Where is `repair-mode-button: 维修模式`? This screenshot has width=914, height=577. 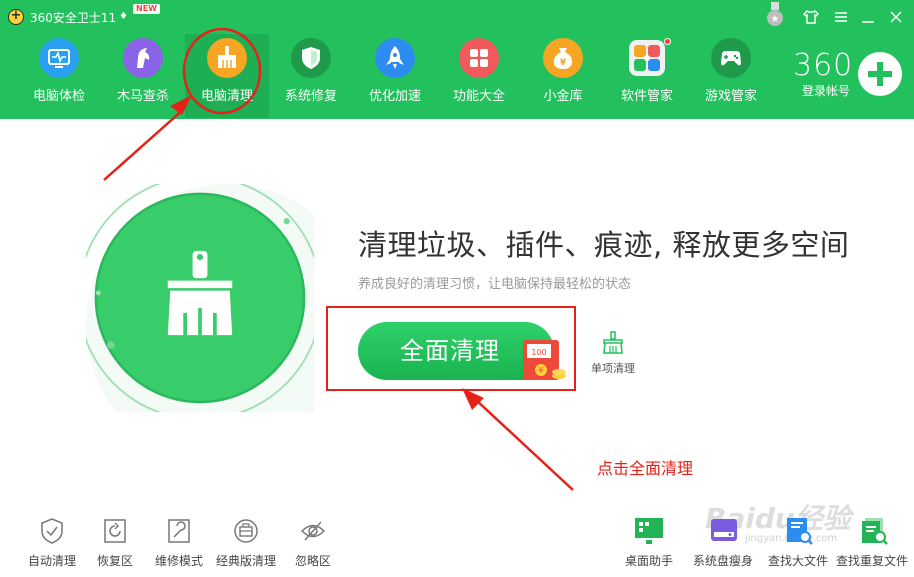 repair-mode-button: 维修模式 is located at coordinates (179, 544).